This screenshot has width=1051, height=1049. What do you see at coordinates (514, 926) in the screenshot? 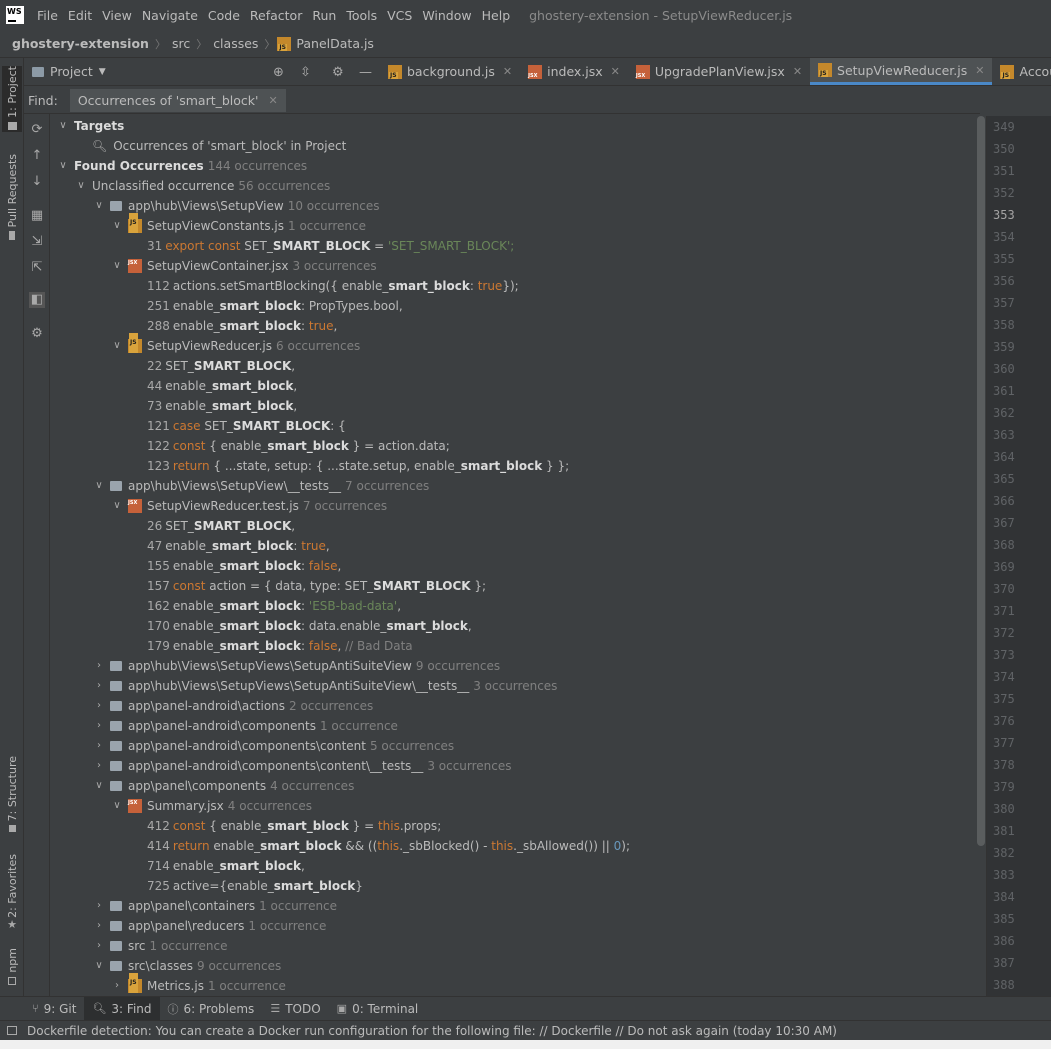
I see `tree-node-dir: › app\panel\reducers 1 occurrence` at bounding box center [514, 926].